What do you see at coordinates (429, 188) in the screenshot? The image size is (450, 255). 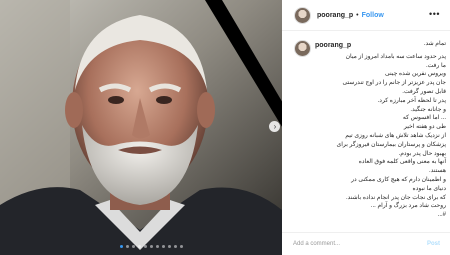 I see `caption-line: دنیای ما نبوده` at bounding box center [429, 188].